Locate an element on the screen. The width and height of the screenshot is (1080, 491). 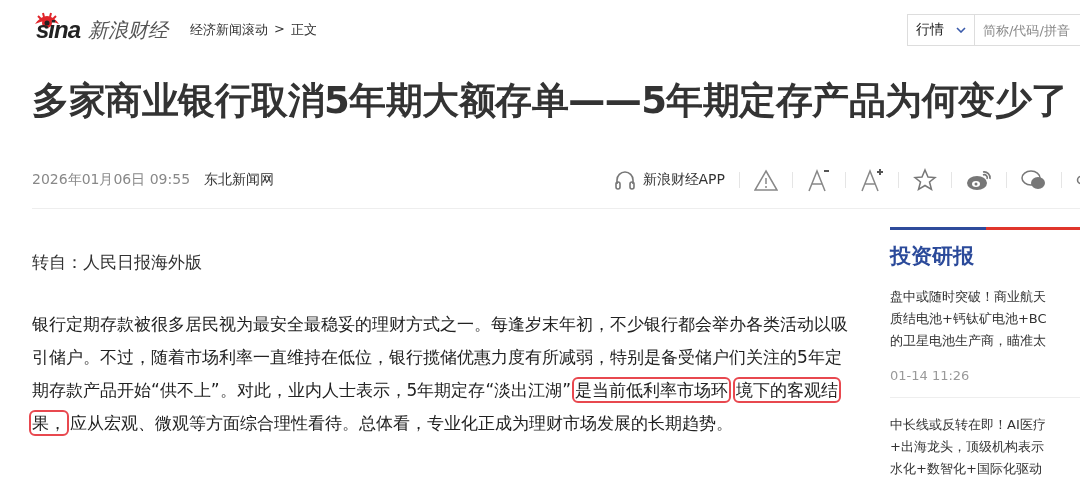
news-link: 中长线或反转在即！AI医疗 +出海龙头，顶级机构表示 水化+数智化+国际化驱动 is located at coordinates (985, 447).